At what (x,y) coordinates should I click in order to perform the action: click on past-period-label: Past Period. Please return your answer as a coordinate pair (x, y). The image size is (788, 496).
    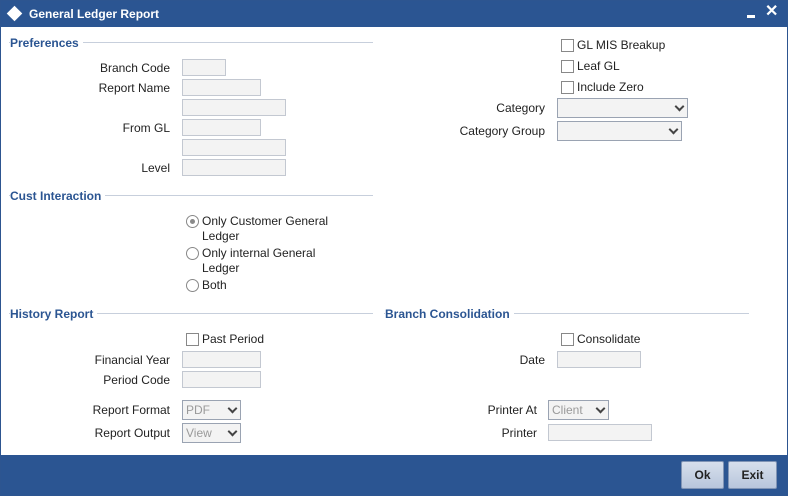
    Looking at the image, I should click on (233, 339).